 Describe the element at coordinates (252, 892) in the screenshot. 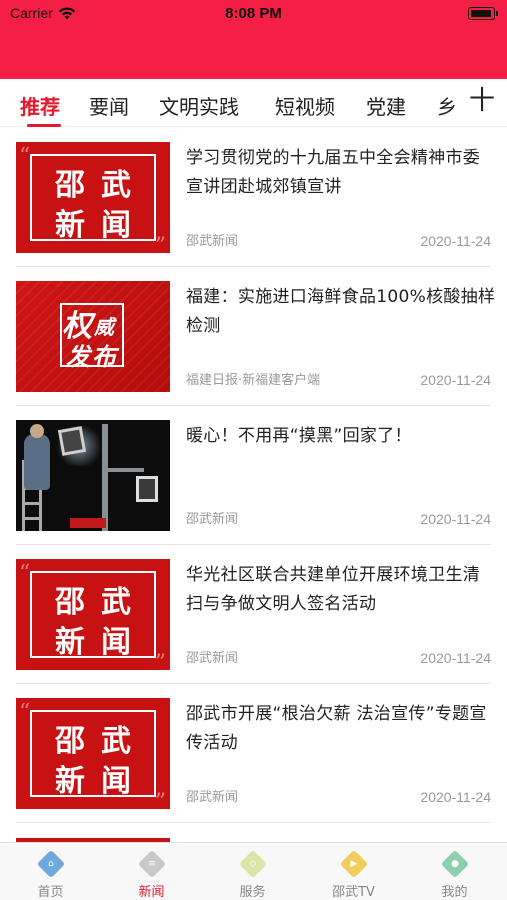

I see `nav-label: 服务` at that location.